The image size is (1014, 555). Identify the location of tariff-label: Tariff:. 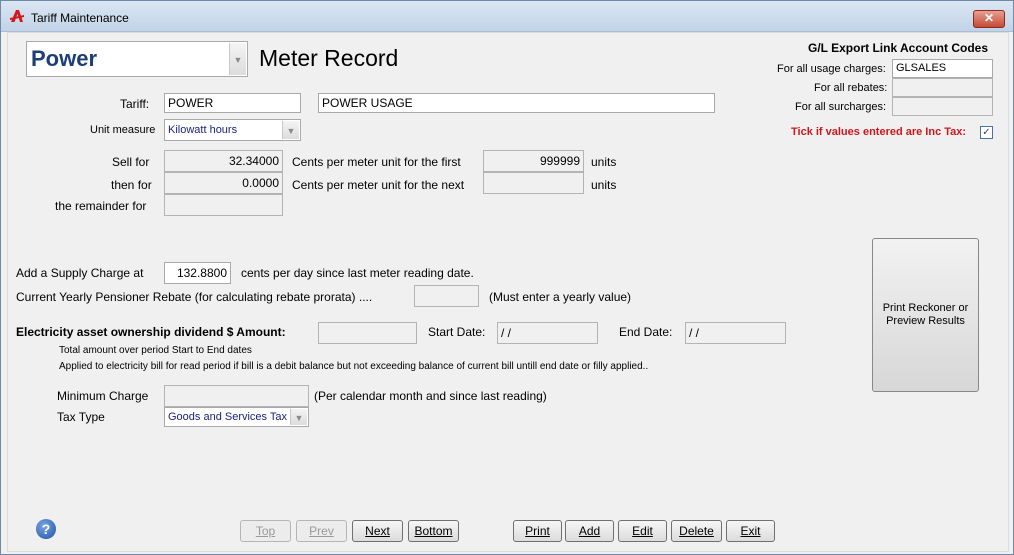
(135, 104).